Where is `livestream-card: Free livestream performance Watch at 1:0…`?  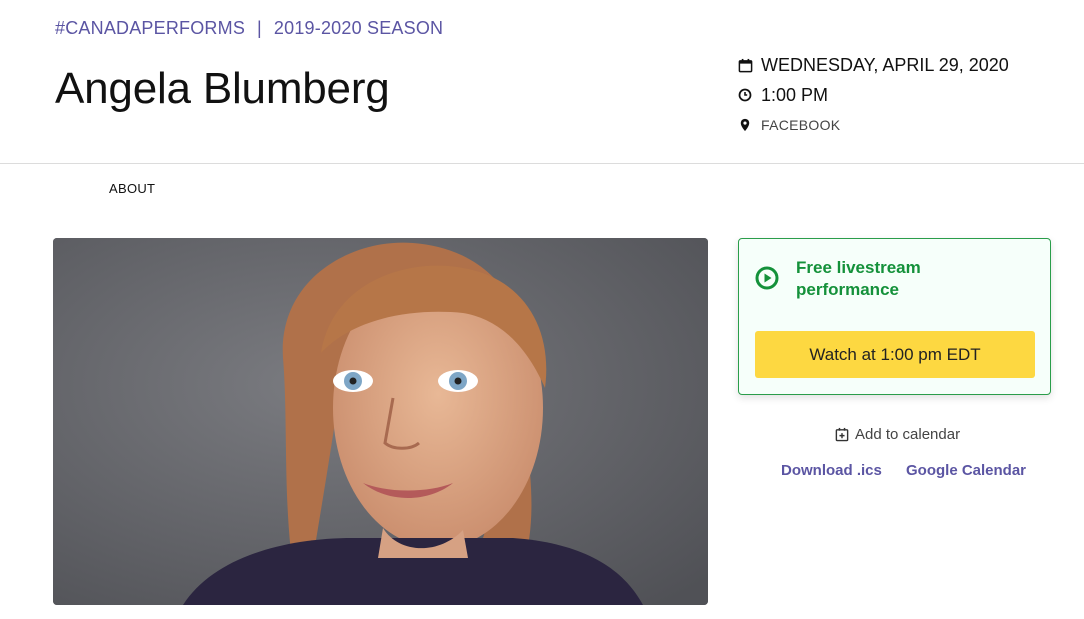
livestream-card: Free livestream performance Watch at 1:0… is located at coordinates (894, 316).